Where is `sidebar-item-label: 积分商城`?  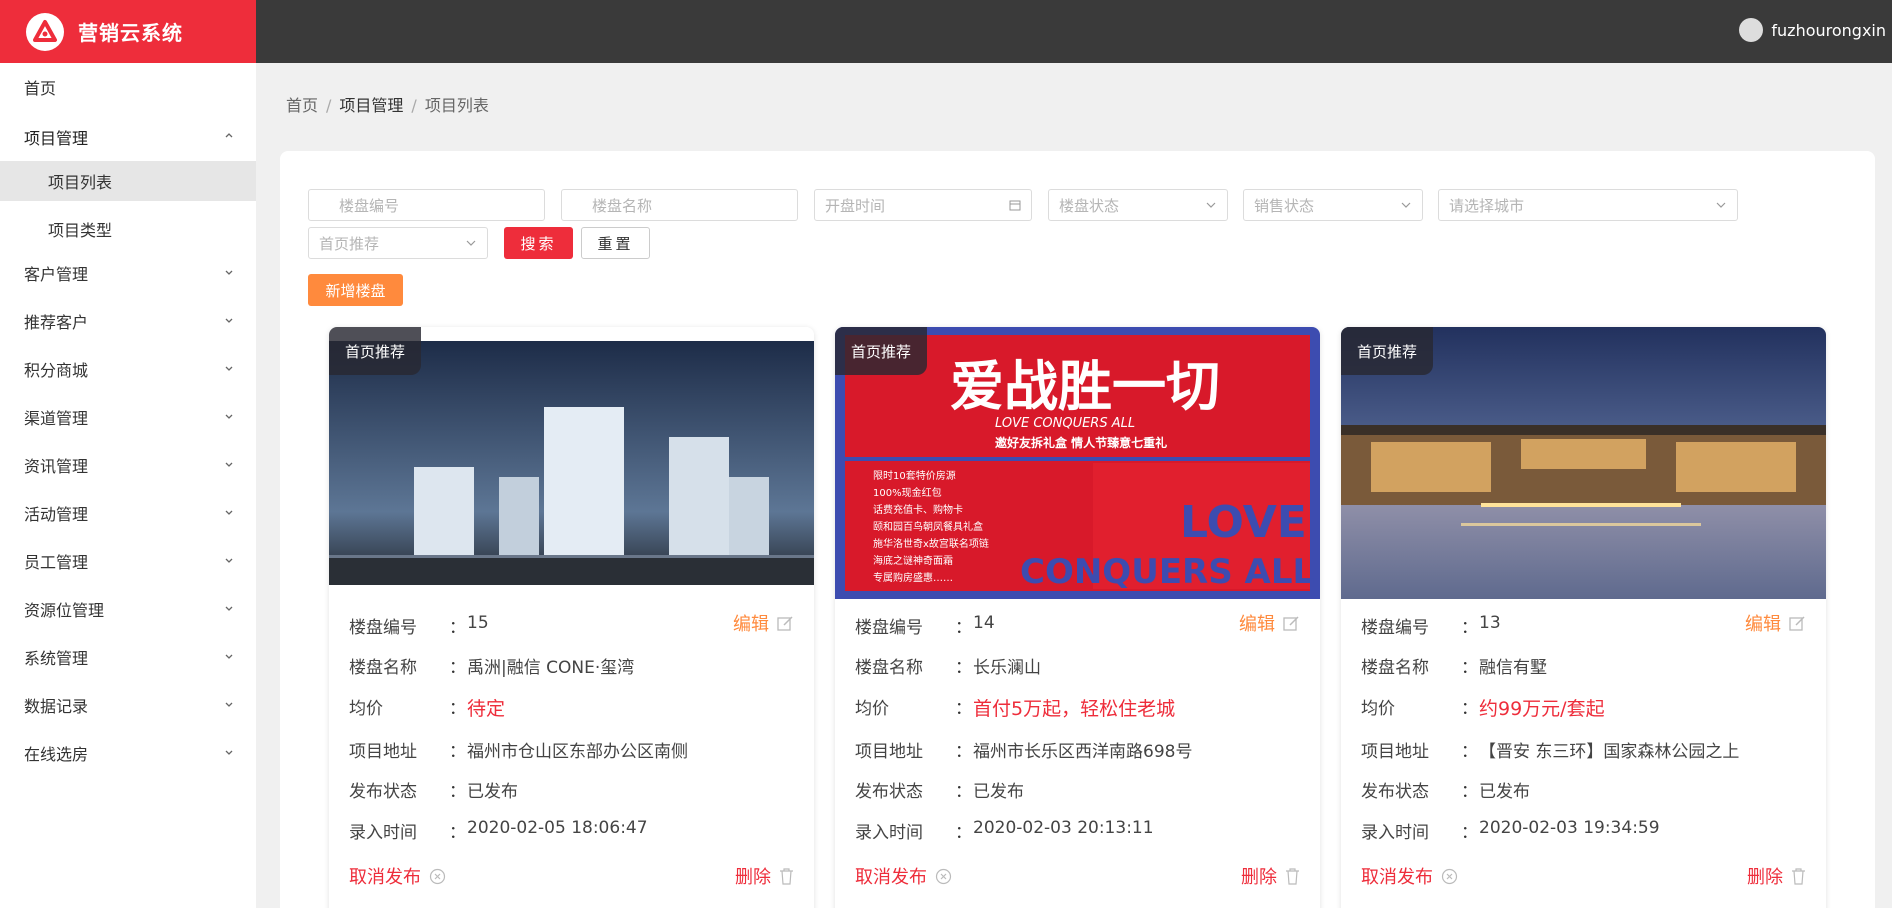 sidebar-item-label: 积分商城 is located at coordinates (56, 370).